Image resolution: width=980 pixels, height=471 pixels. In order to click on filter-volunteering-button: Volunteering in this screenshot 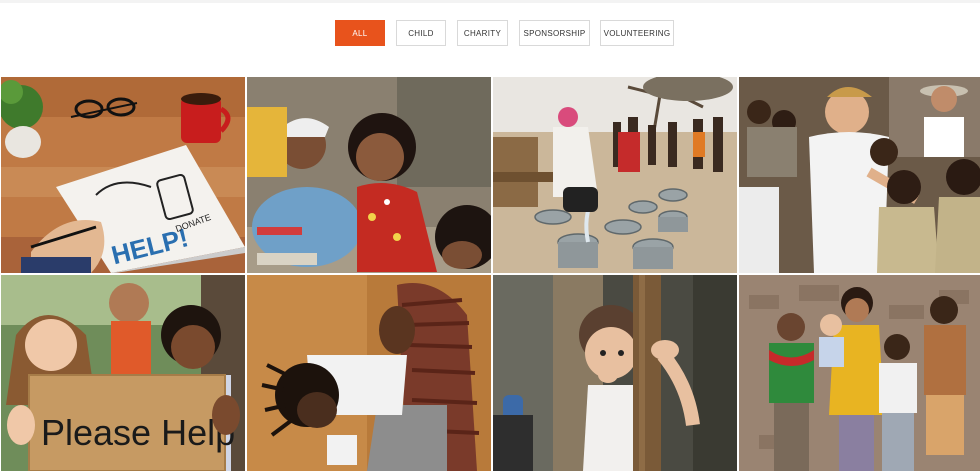, I will do `click(637, 33)`.